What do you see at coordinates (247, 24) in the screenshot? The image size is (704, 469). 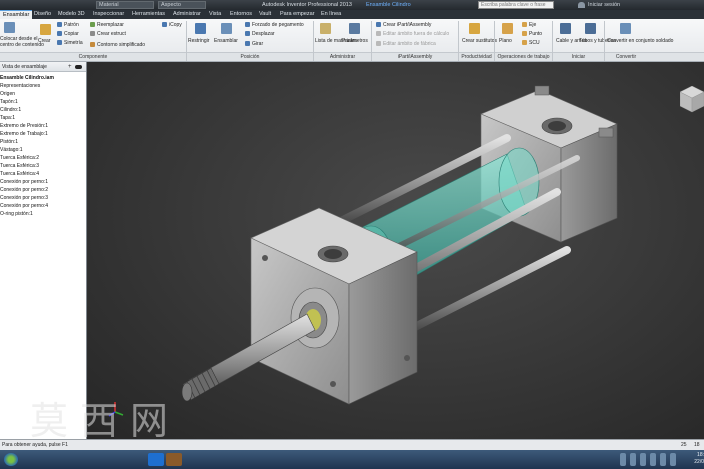 I see `joint-icon` at bounding box center [247, 24].